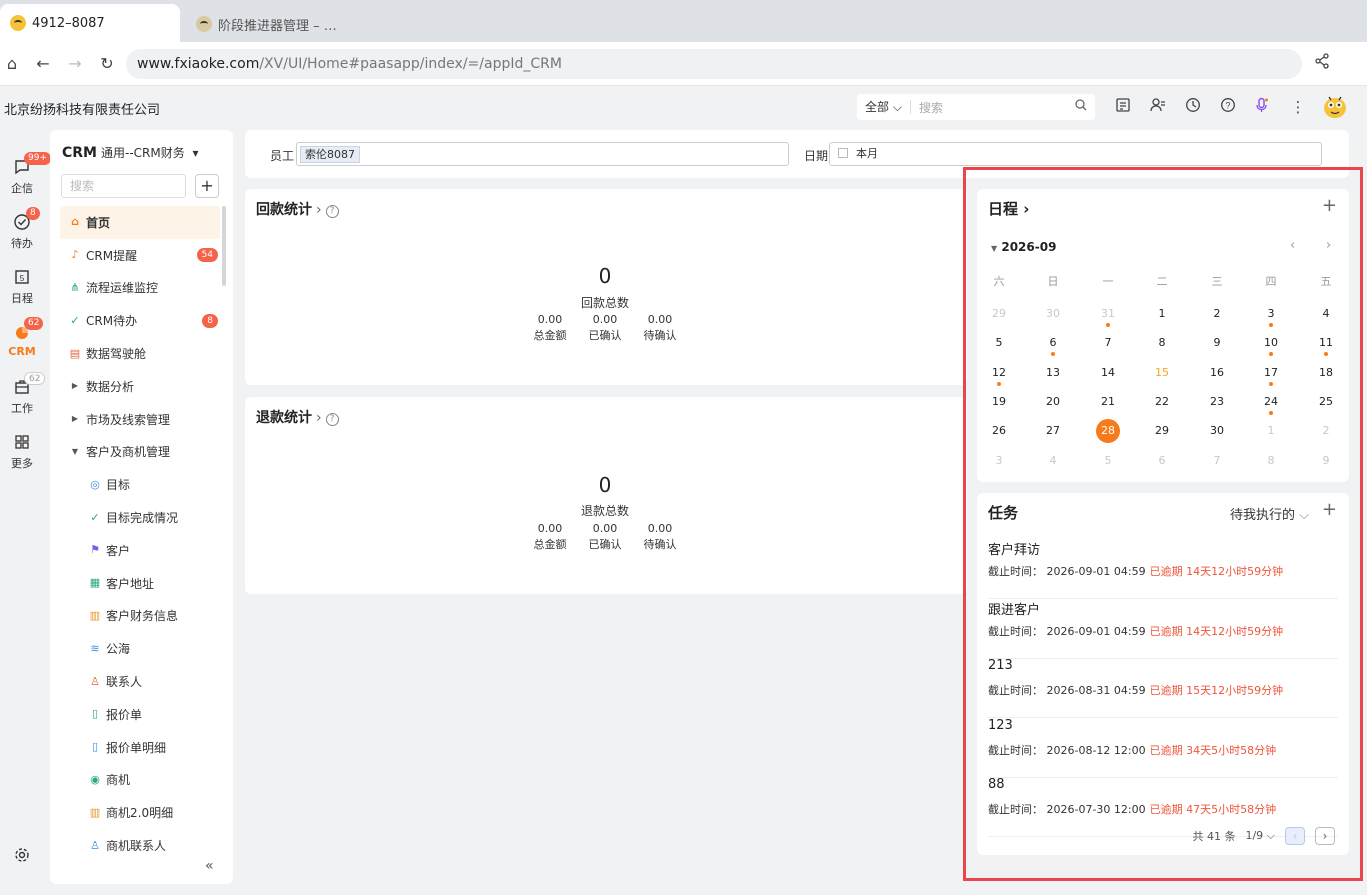 The width and height of the screenshot is (1367, 895). Describe the element at coordinates (542, 154) in the screenshot. I see `employee-selector: 索伦8087` at that location.